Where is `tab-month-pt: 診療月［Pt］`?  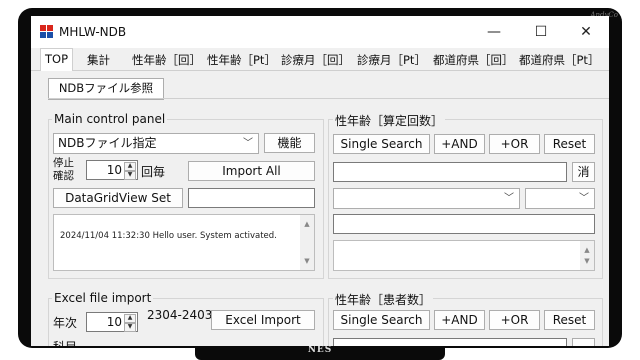 tab-month-pt: 診療月［Pt］ is located at coordinates (391, 60).